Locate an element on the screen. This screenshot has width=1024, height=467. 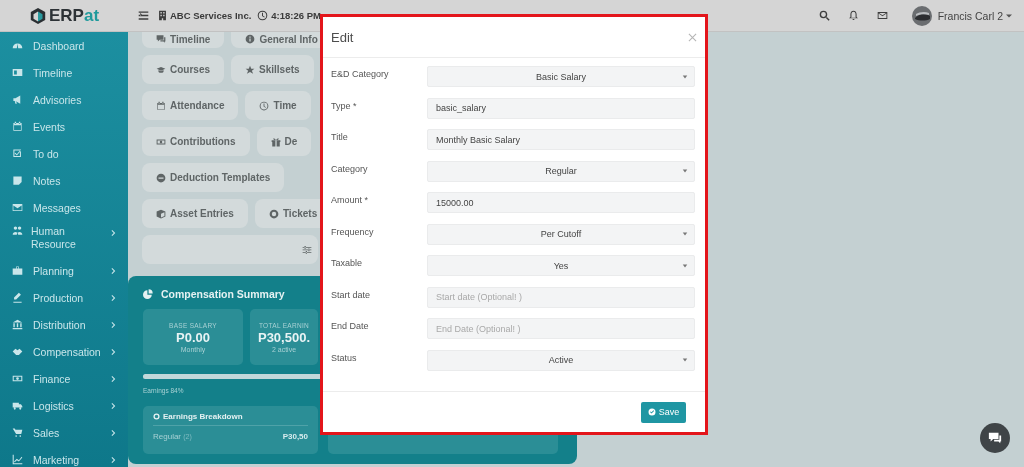
breakdown-title: Earnings Breakdown is located at coordinates (203, 416).